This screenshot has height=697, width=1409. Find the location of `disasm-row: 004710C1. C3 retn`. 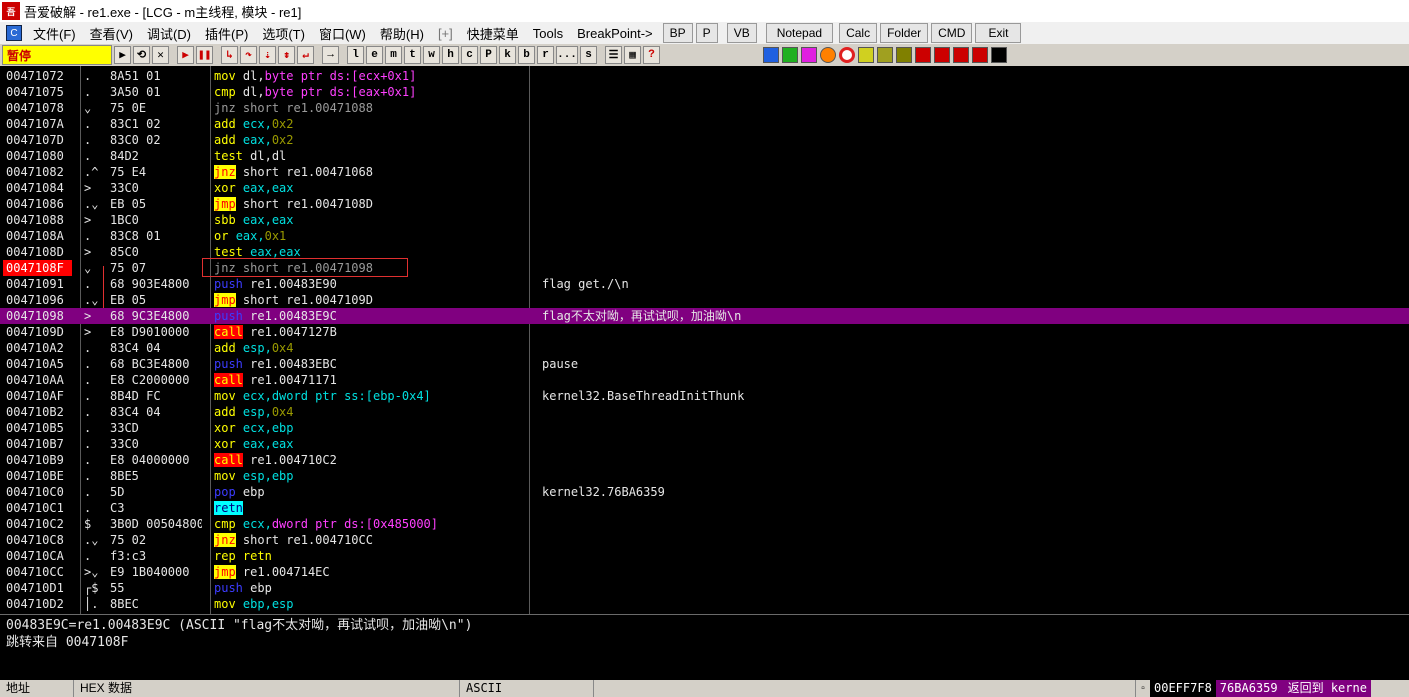

disasm-row: 004710C1. C3 retn is located at coordinates (704, 508).